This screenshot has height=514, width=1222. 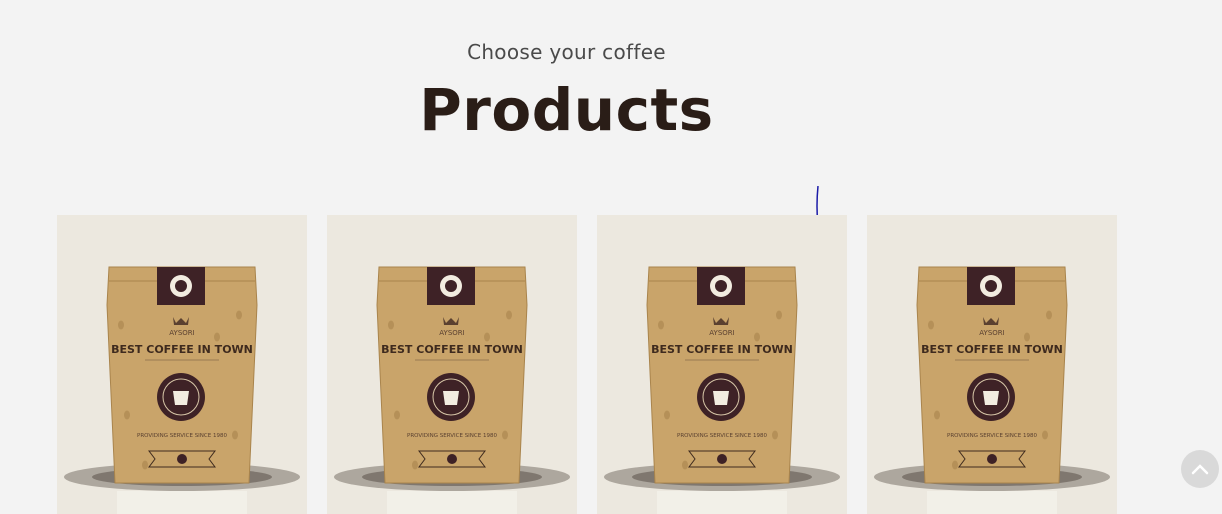 I want to click on section-title: Products, so click(x=566, y=110).